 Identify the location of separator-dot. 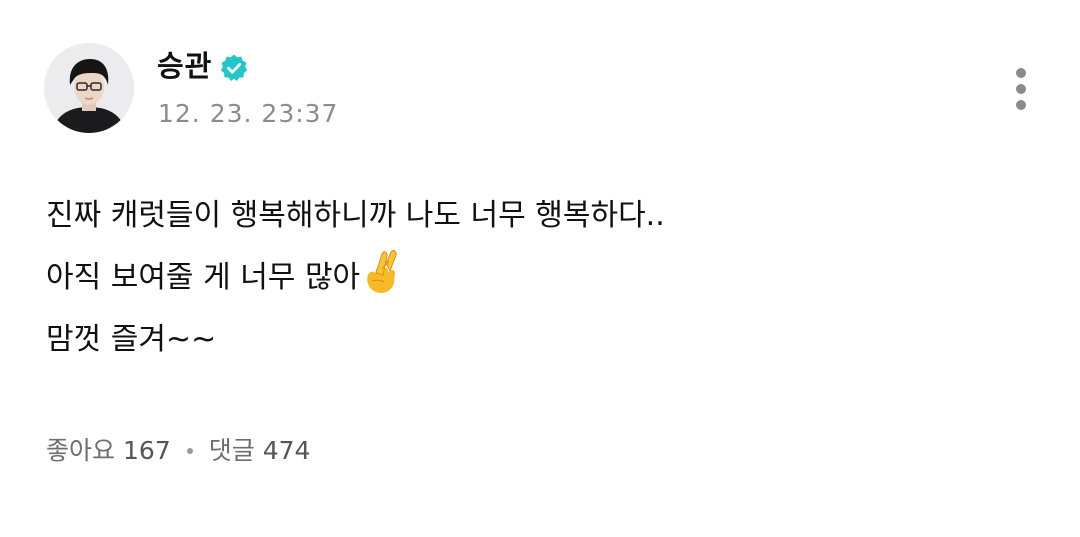
(189, 451).